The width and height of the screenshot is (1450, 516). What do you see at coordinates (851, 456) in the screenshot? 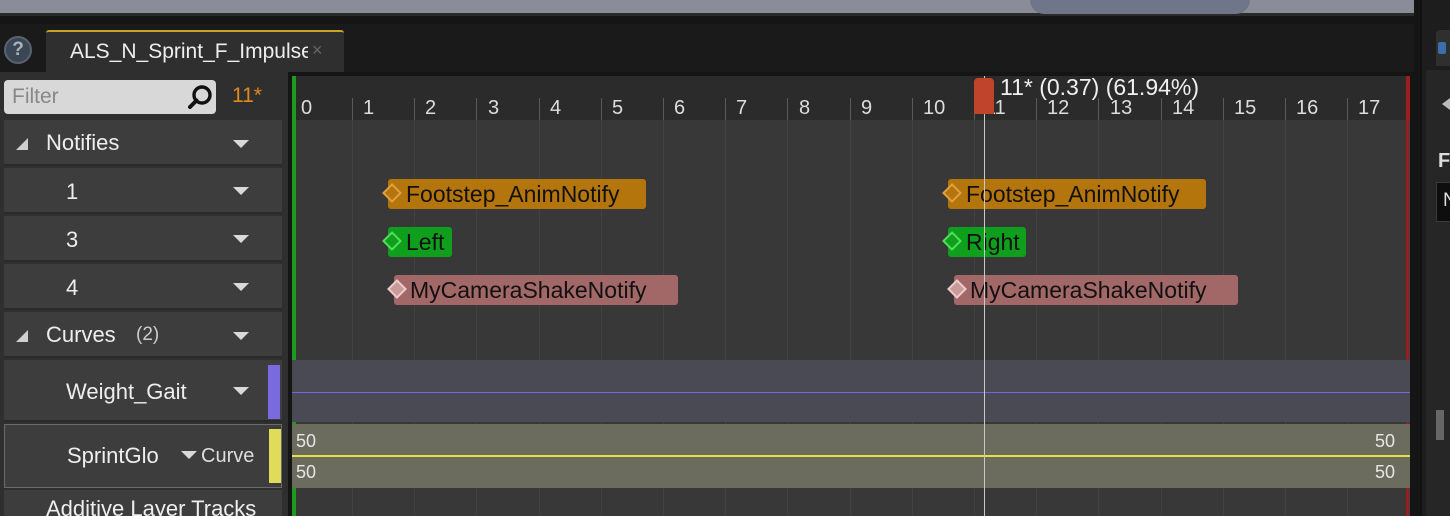
I see `curve-line-sprintglo` at bounding box center [851, 456].